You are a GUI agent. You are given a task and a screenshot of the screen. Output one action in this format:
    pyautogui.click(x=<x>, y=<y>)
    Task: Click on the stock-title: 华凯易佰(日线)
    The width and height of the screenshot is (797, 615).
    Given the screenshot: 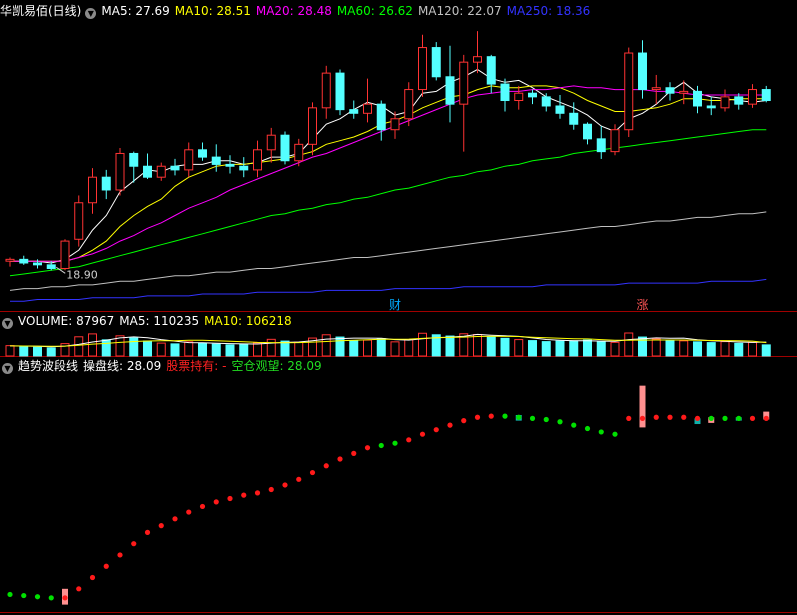 What is the action you would take?
    pyautogui.click(x=41, y=11)
    